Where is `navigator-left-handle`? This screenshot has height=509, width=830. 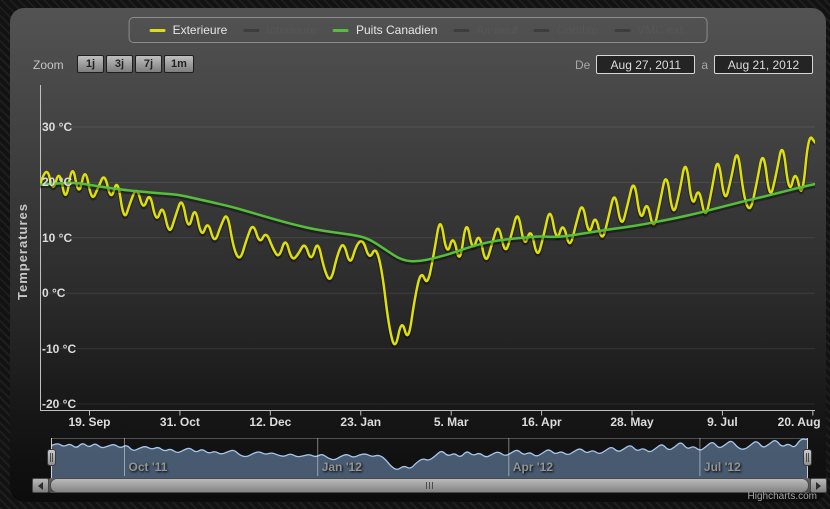 navigator-left-handle is located at coordinates (51, 457).